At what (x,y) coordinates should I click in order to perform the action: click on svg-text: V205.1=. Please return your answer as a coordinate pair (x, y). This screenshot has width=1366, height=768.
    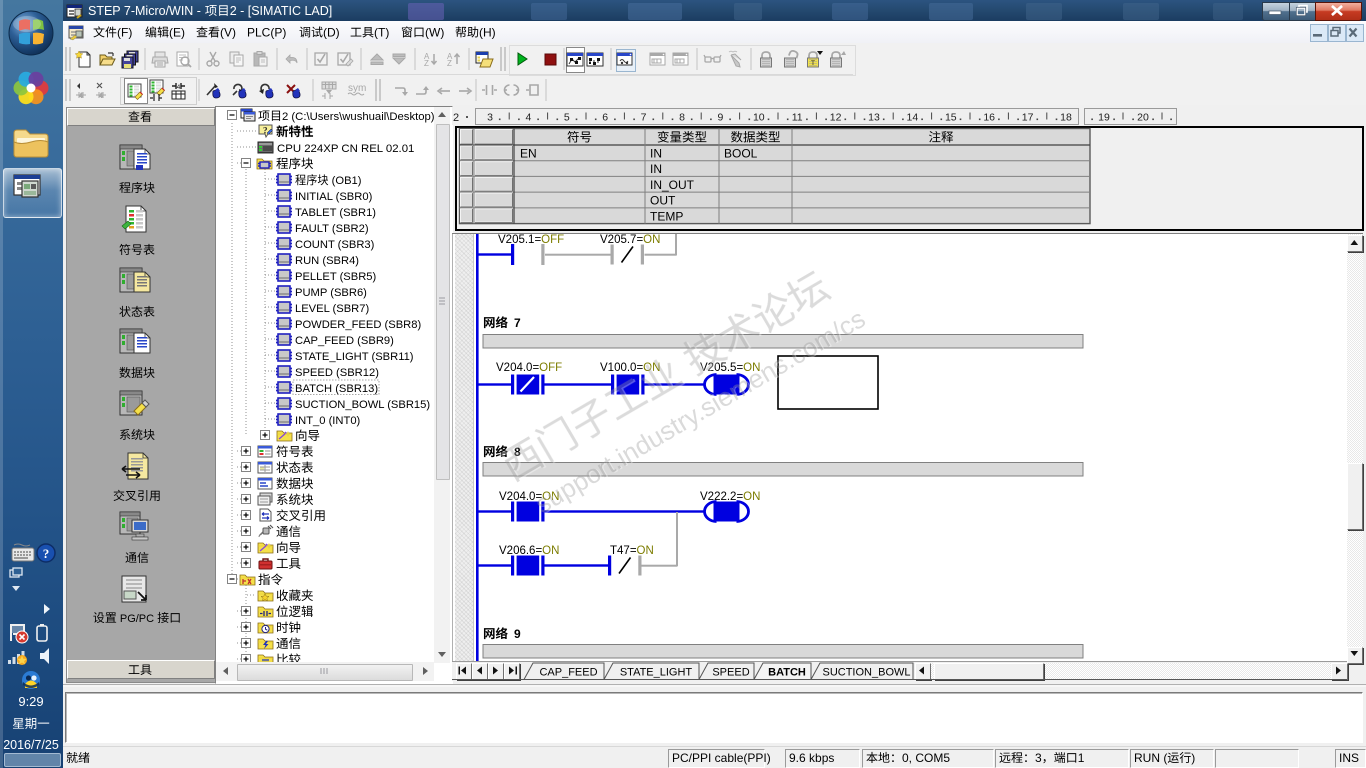
    Looking at the image, I should click on (519, 240).